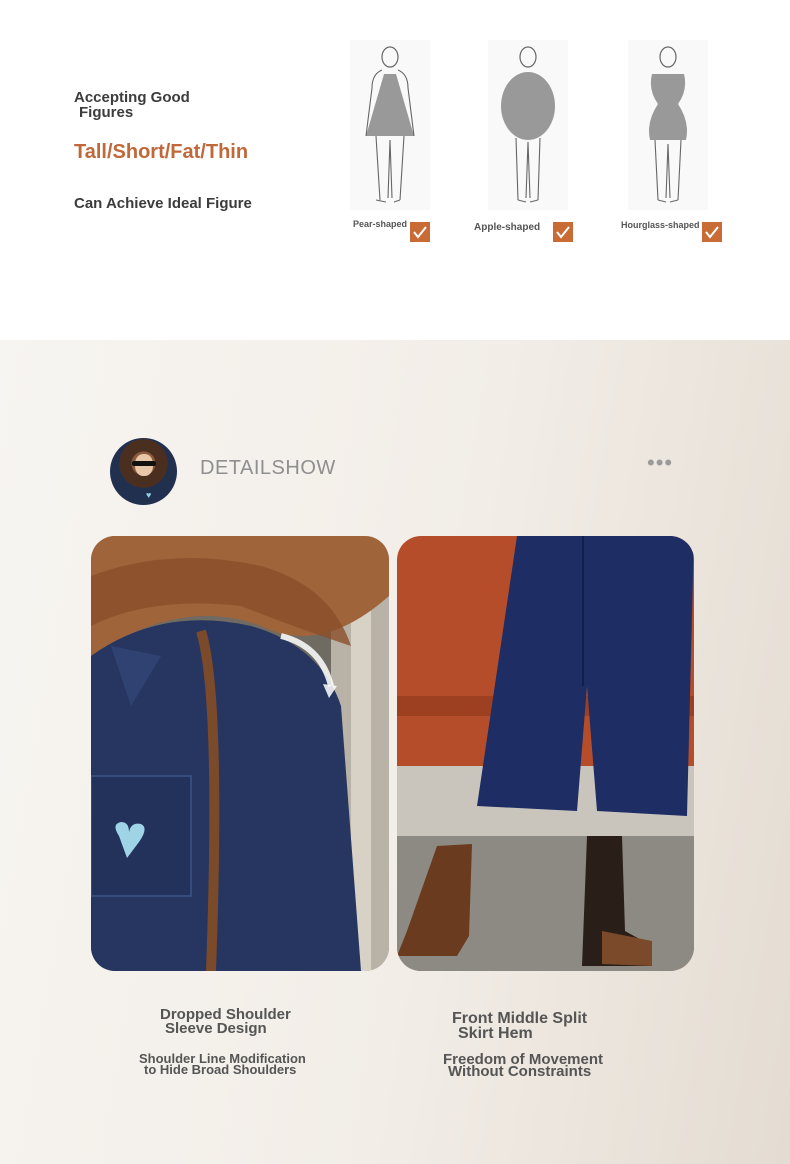 This screenshot has height=1164, width=790. What do you see at coordinates (144, 463) in the screenshot?
I see `sunglasses-icon` at bounding box center [144, 463].